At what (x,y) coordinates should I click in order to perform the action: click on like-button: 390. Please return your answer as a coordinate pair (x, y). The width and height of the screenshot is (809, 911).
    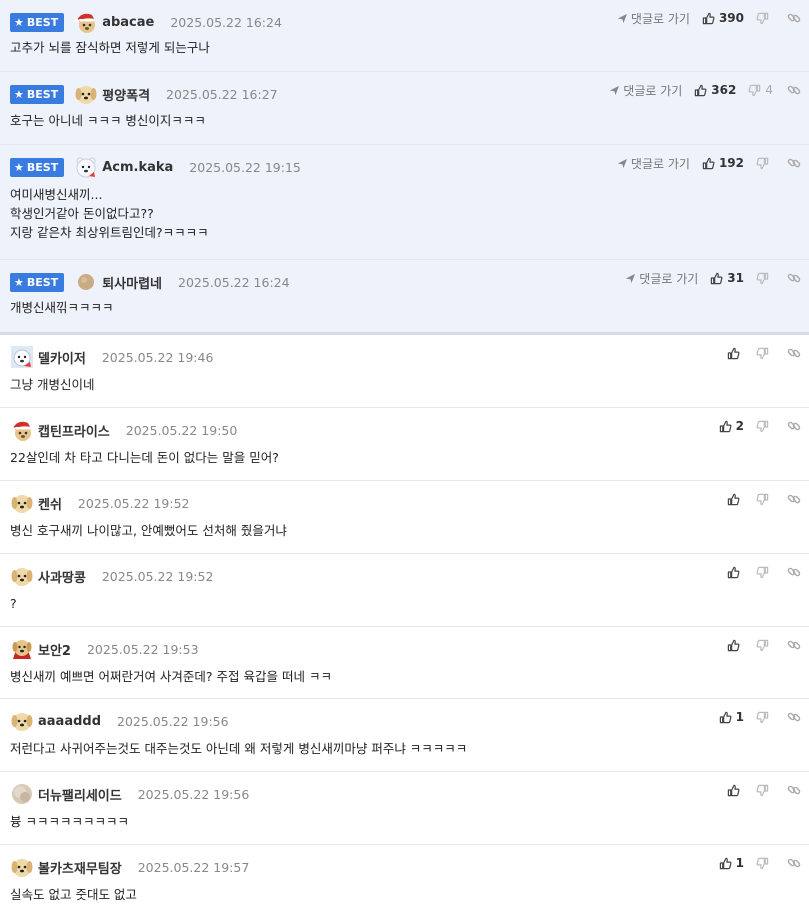
    Looking at the image, I should click on (723, 18).